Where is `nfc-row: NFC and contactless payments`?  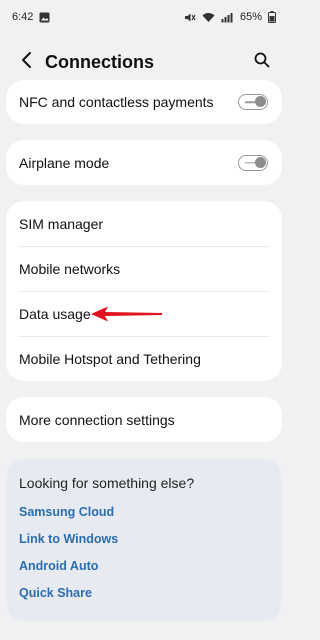
nfc-row: NFC and contactless payments is located at coordinates (144, 102).